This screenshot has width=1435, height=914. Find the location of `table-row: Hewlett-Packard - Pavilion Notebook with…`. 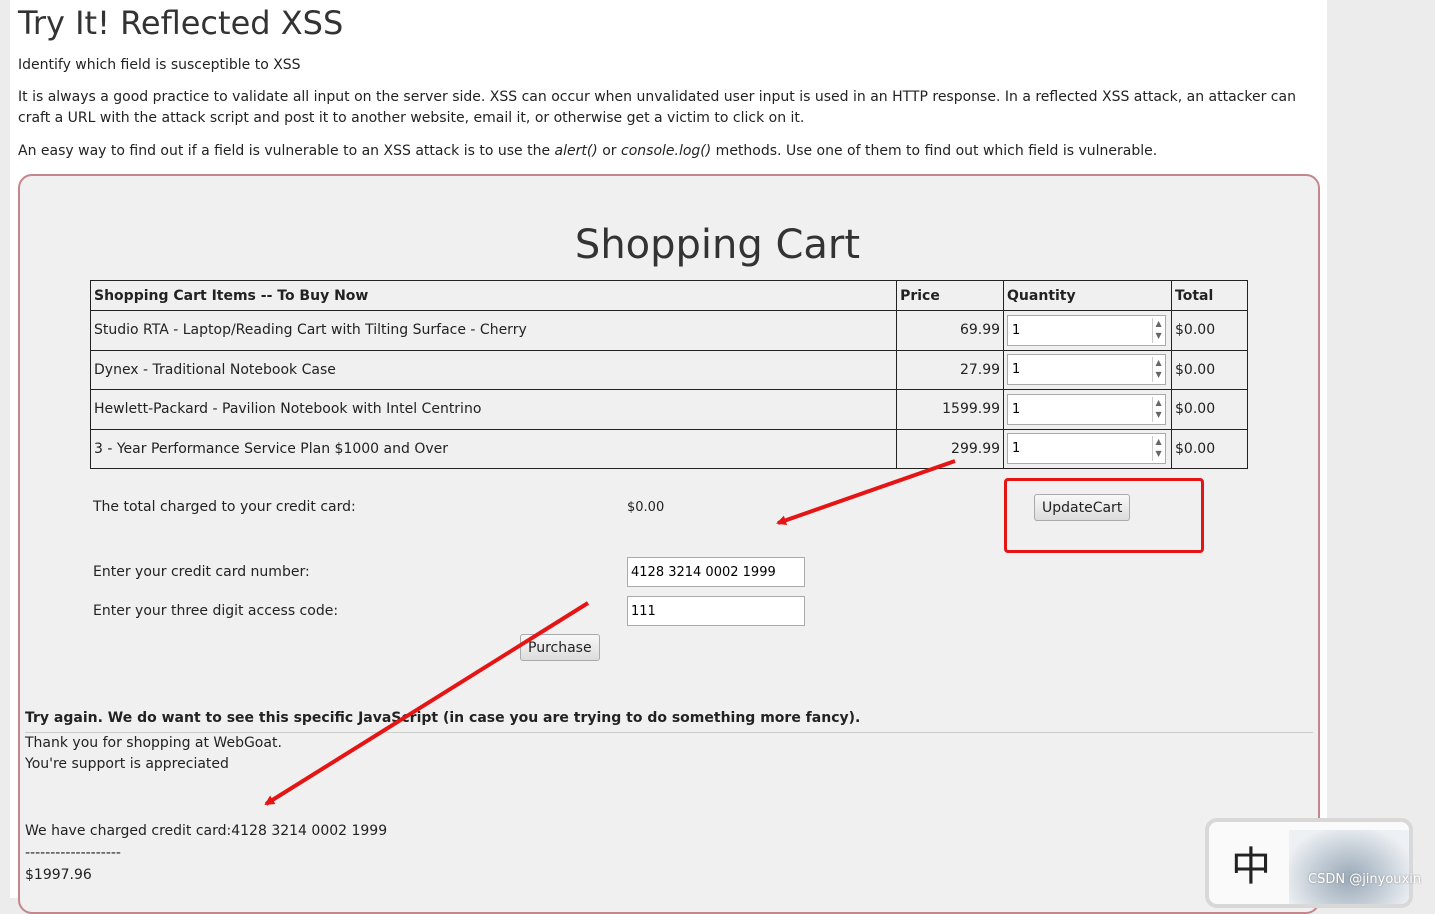

table-row: Hewlett-Packard - Pavilion Notebook with… is located at coordinates (668, 409).